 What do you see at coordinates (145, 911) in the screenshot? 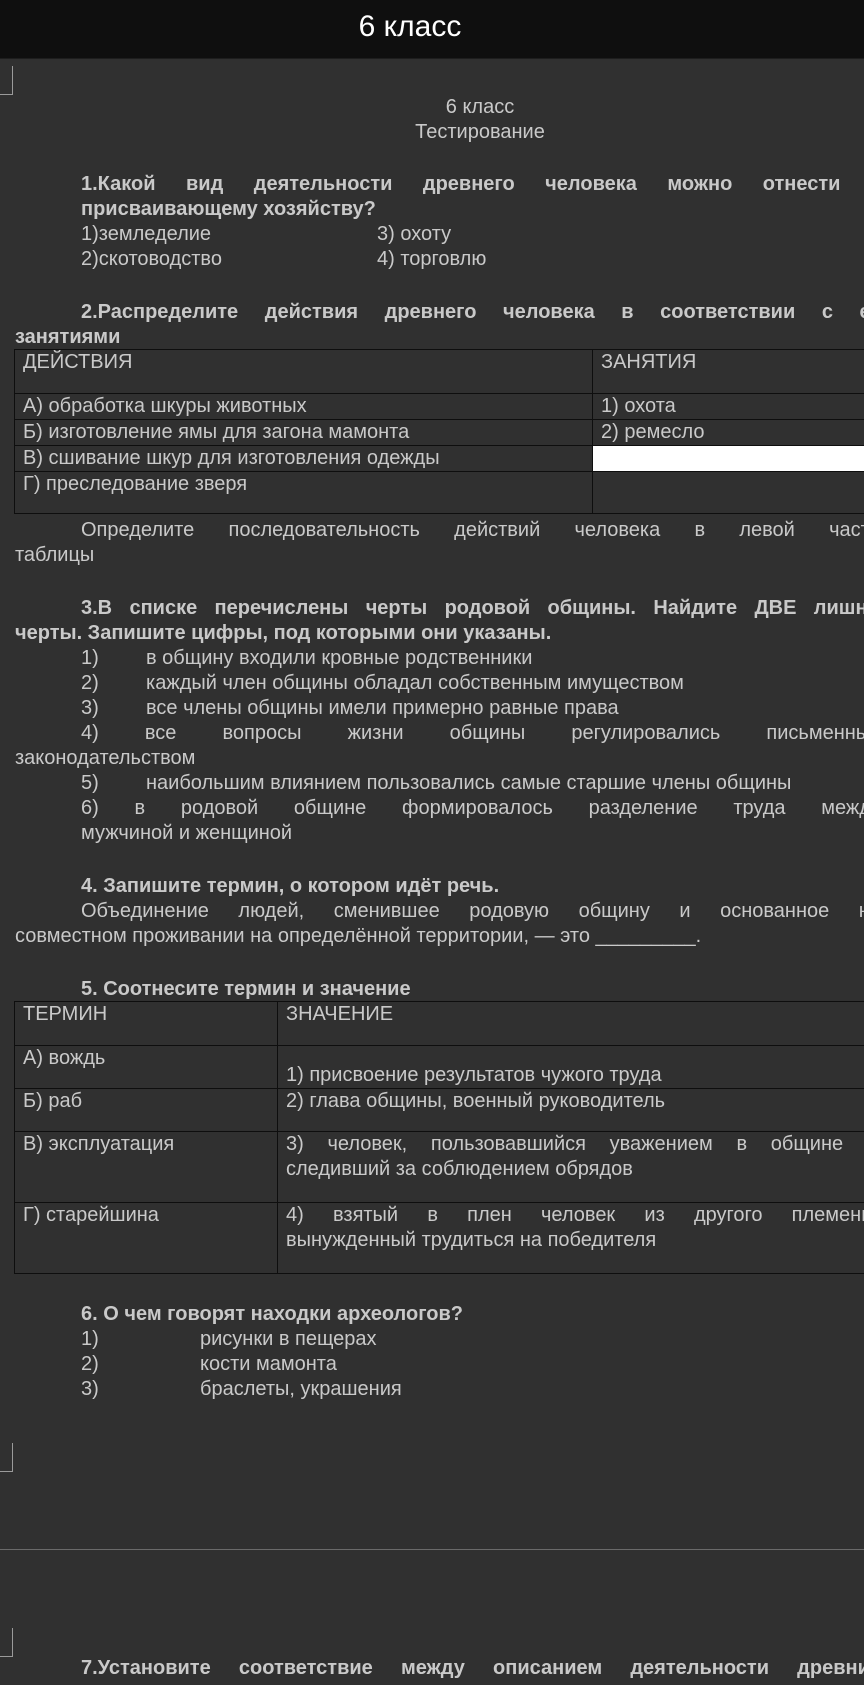
I see `word: Объединение` at bounding box center [145, 911].